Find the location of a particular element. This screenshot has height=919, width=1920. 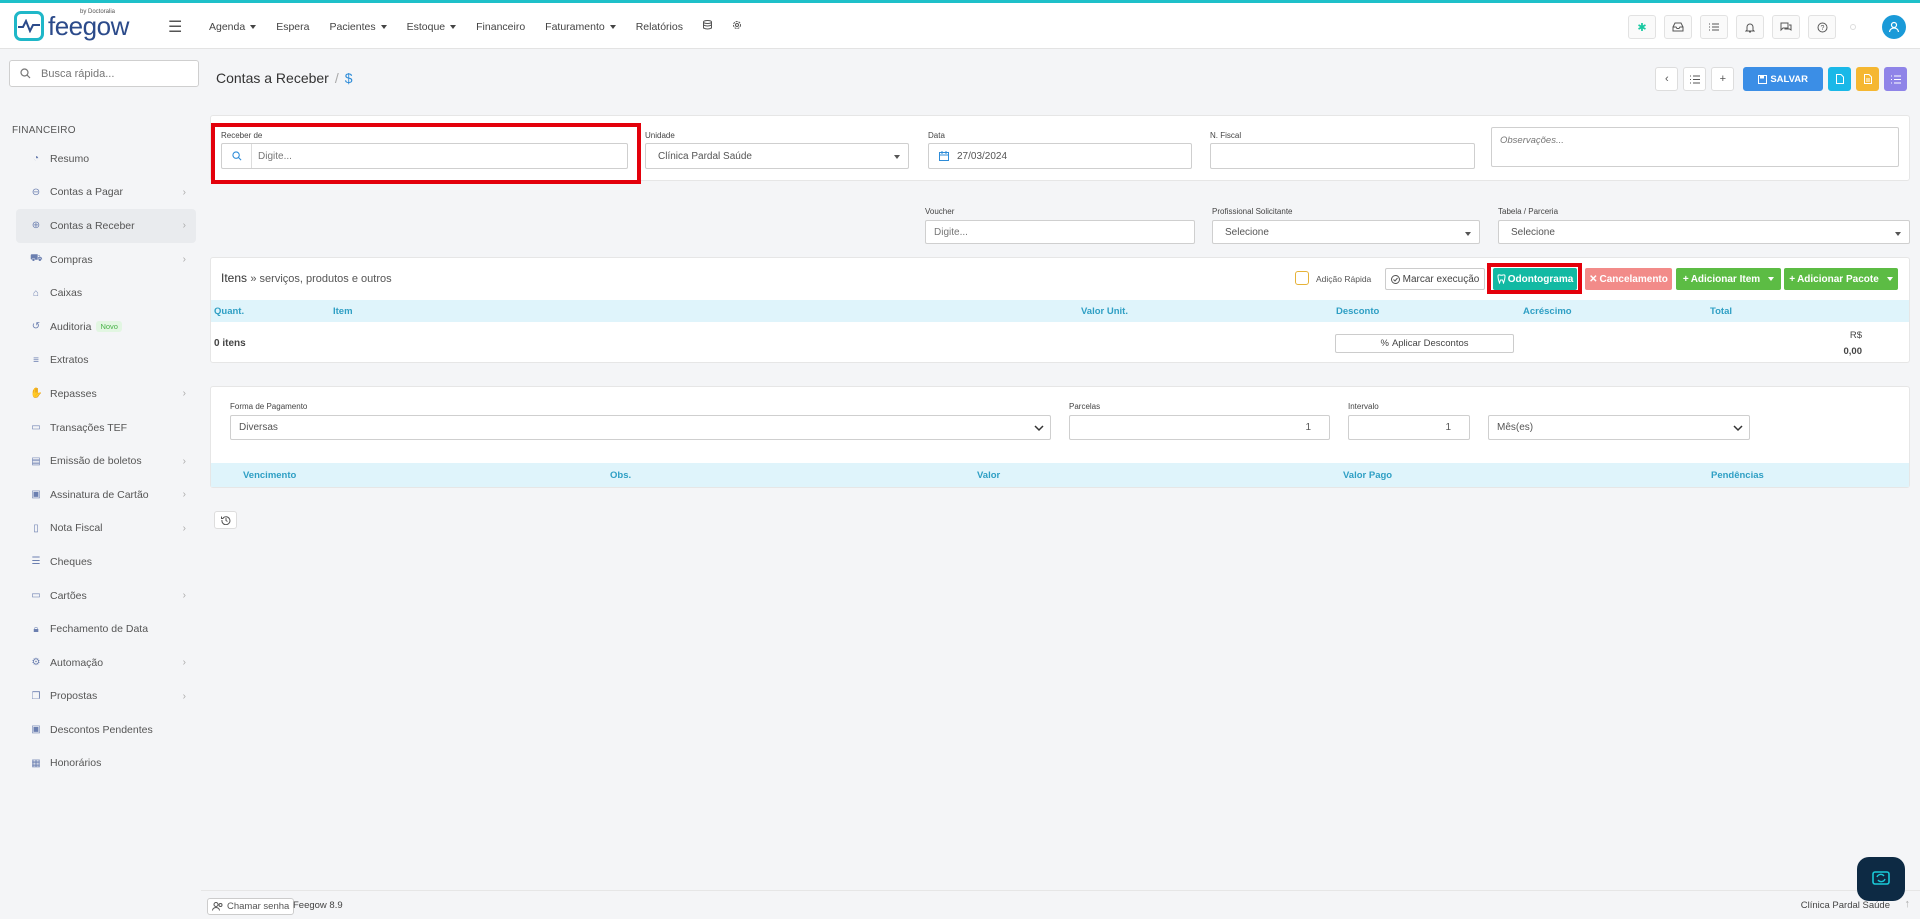

nav-item-faturamento: Faturamento is located at coordinates (580, 26).